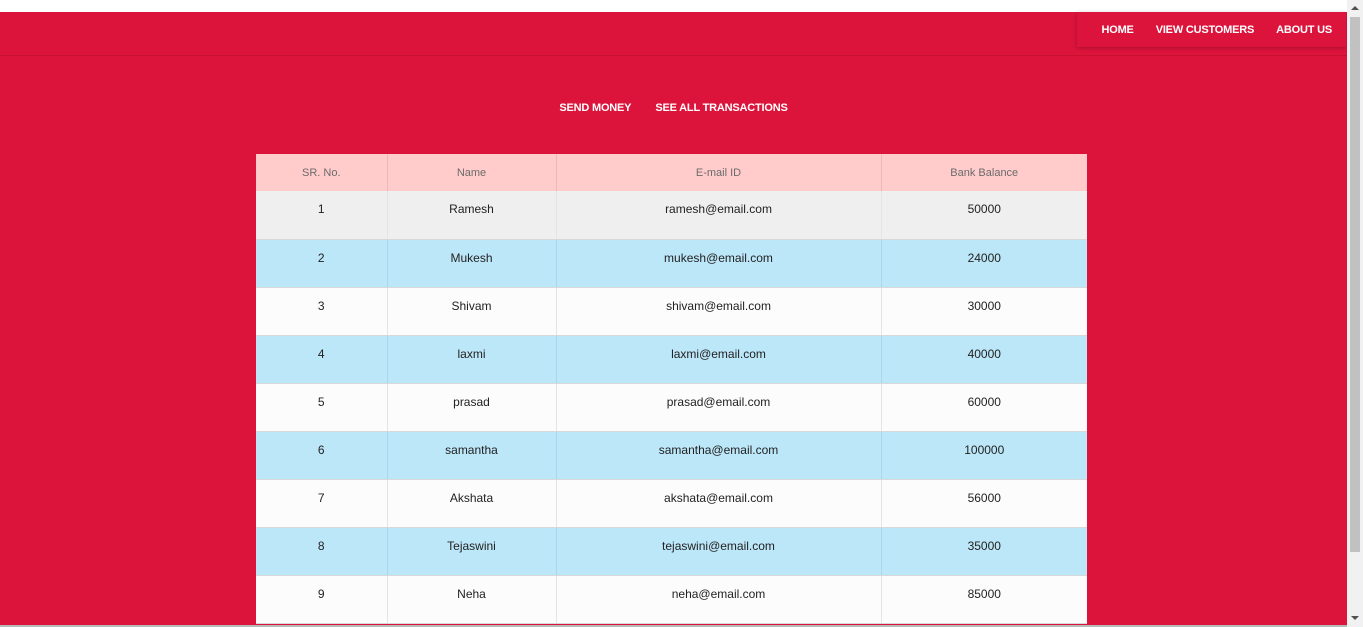  What do you see at coordinates (673, 6) in the screenshot?
I see `browser-top-strip` at bounding box center [673, 6].